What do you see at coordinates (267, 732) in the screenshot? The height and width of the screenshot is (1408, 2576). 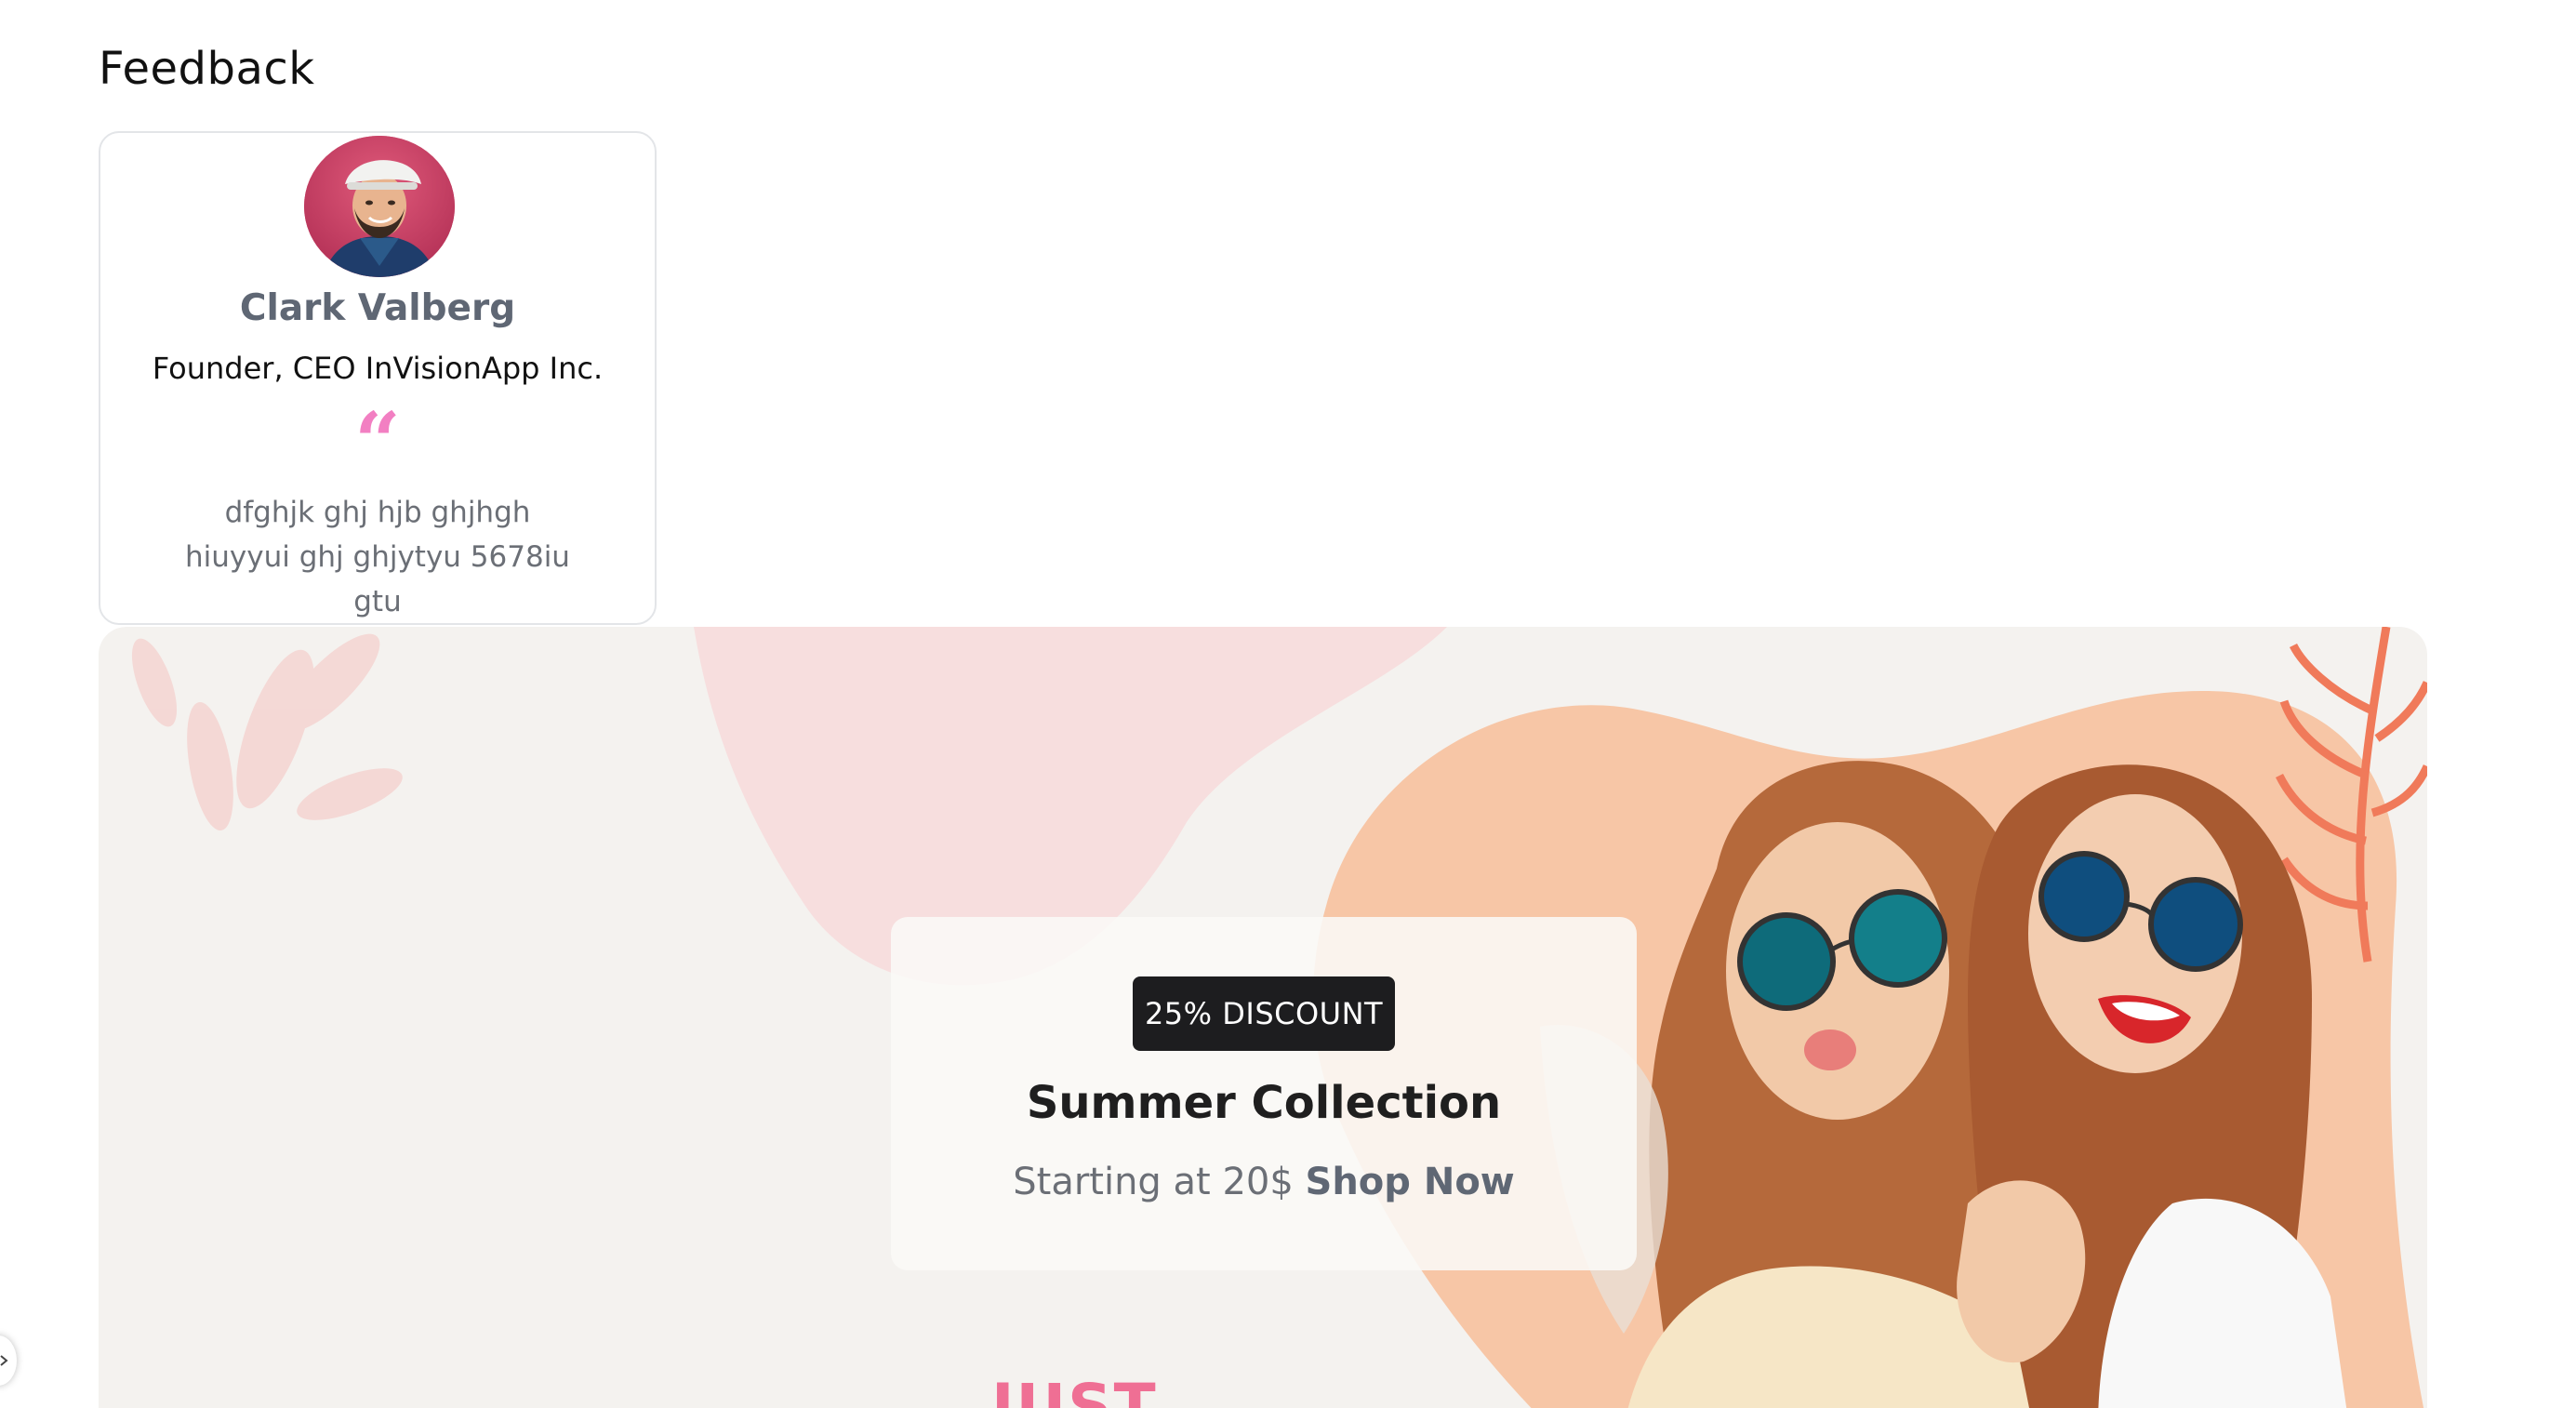 I see `leaf-decoration-left` at bounding box center [267, 732].